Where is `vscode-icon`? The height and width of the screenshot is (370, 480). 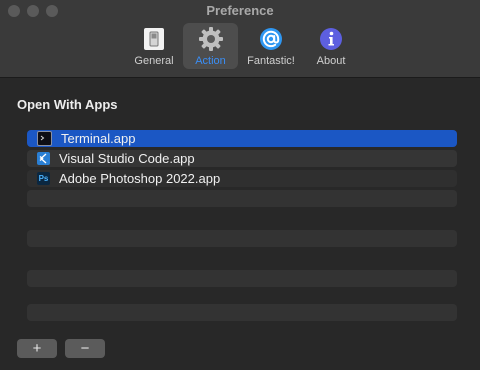
vscode-icon is located at coordinates (43, 158).